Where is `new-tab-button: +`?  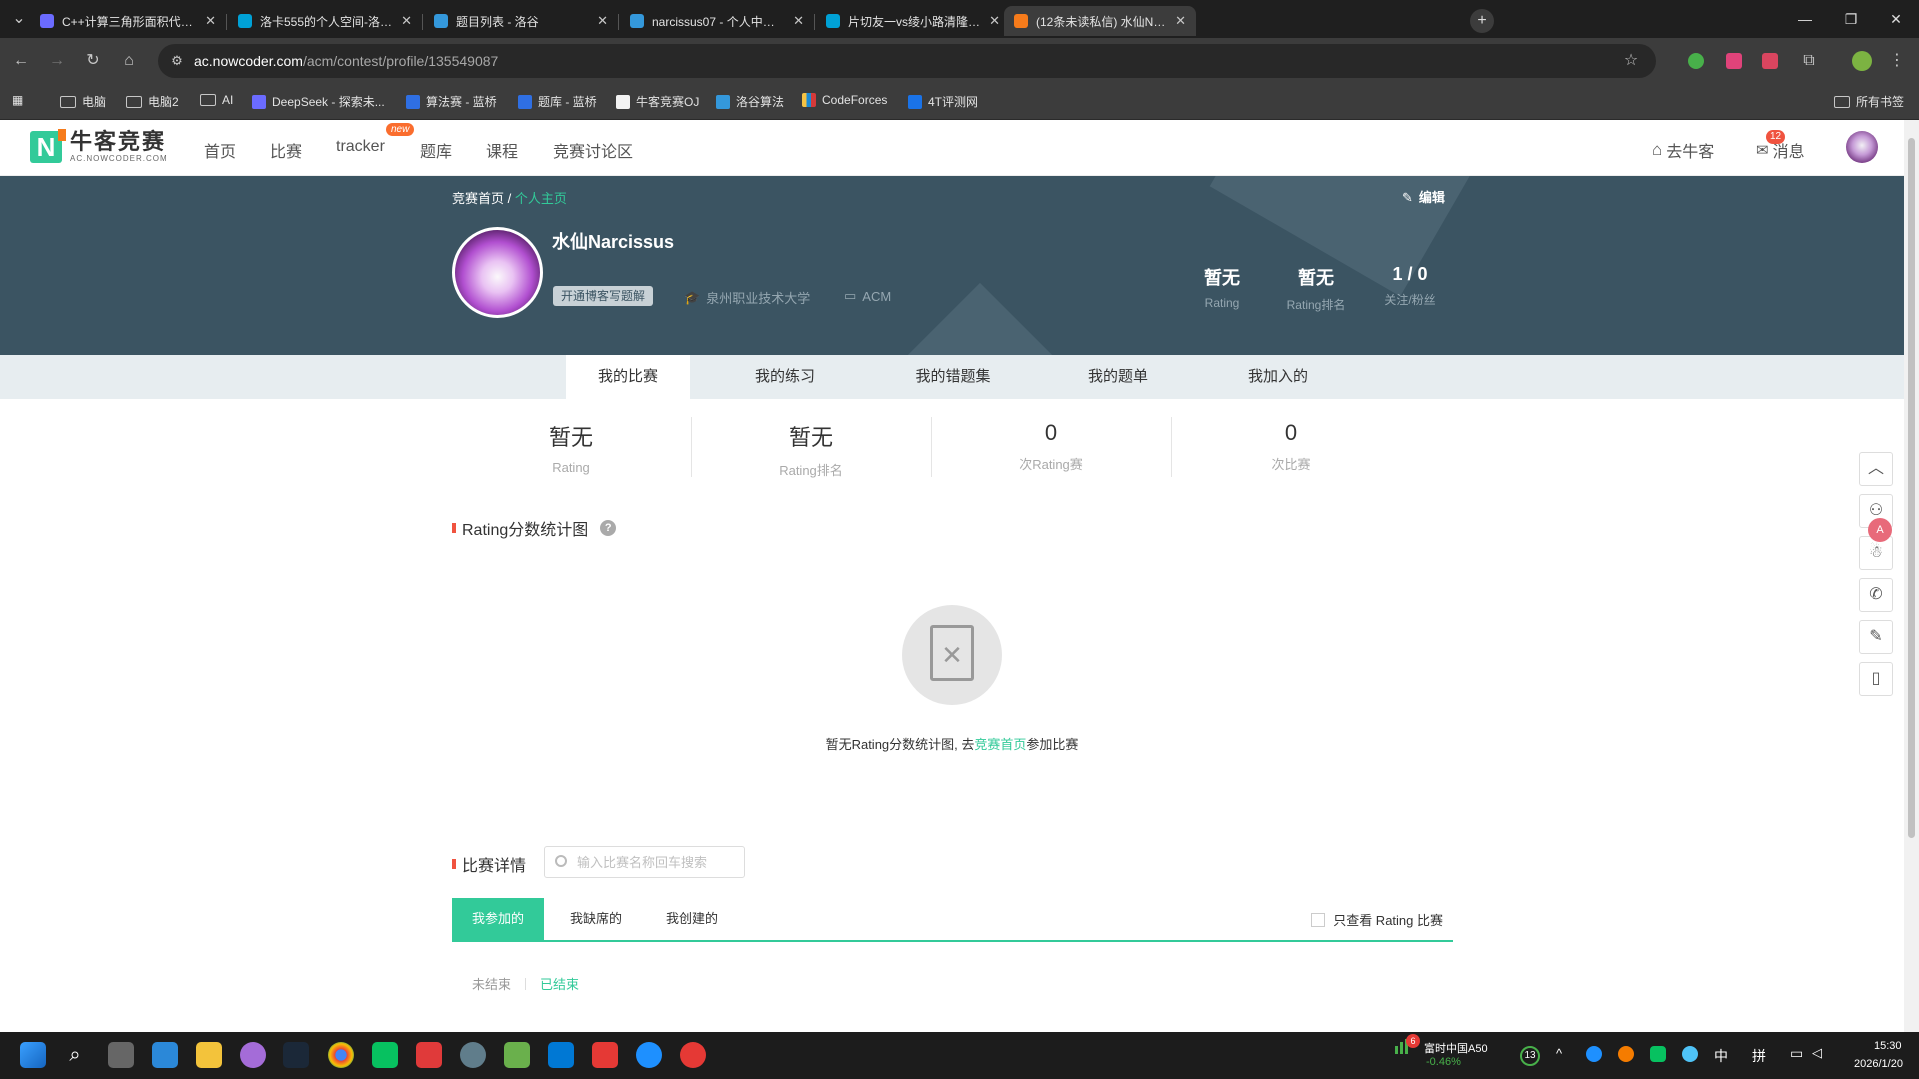
new-tab-button: + is located at coordinates (1482, 21).